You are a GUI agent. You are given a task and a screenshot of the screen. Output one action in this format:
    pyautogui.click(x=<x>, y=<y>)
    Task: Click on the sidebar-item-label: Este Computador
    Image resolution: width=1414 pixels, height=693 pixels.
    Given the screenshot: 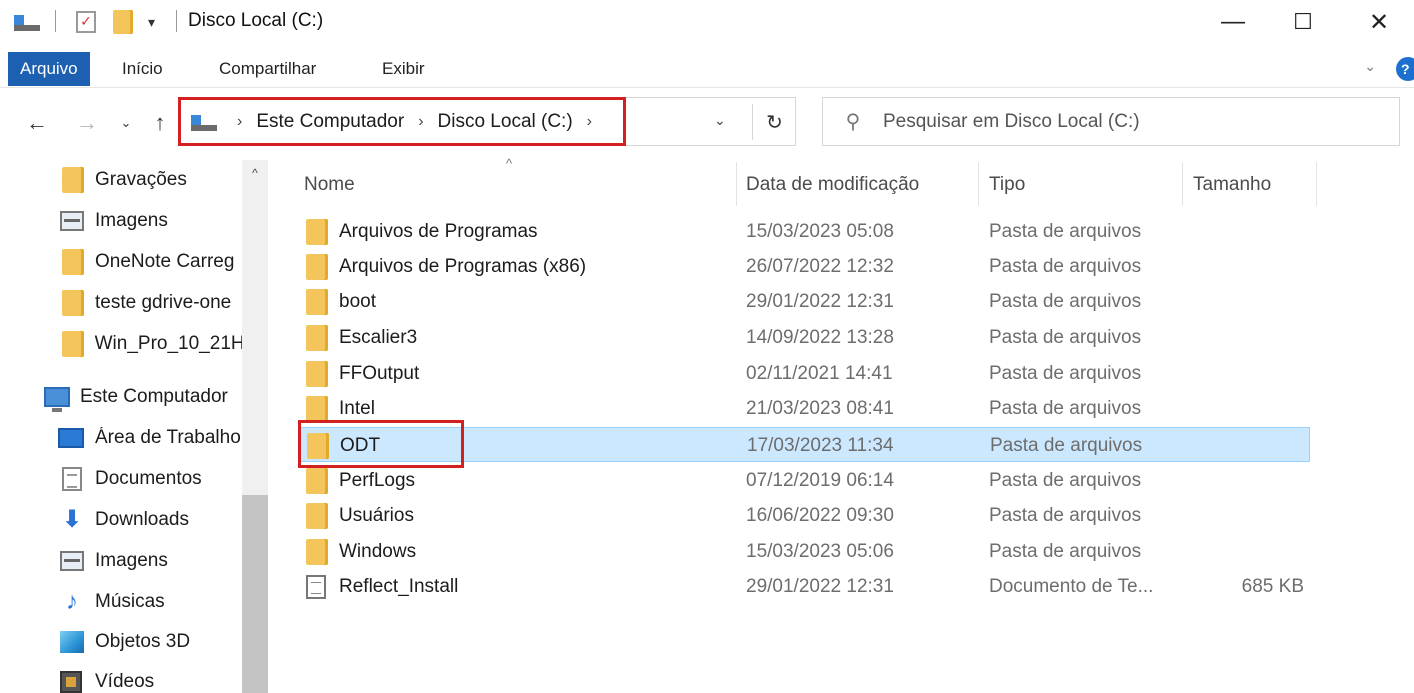 What is the action you would take?
    pyautogui.click(x=154, y=396)
    